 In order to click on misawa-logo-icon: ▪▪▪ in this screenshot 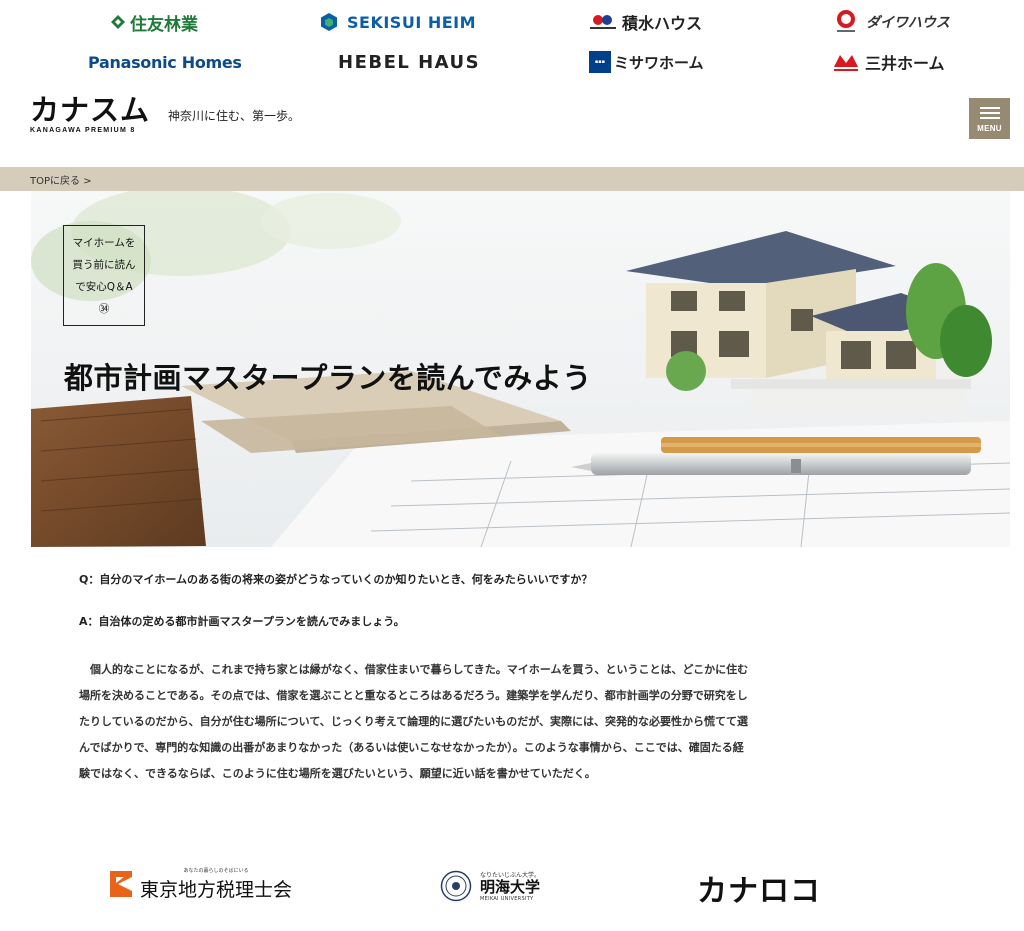, I will do `click(600, 62)`.